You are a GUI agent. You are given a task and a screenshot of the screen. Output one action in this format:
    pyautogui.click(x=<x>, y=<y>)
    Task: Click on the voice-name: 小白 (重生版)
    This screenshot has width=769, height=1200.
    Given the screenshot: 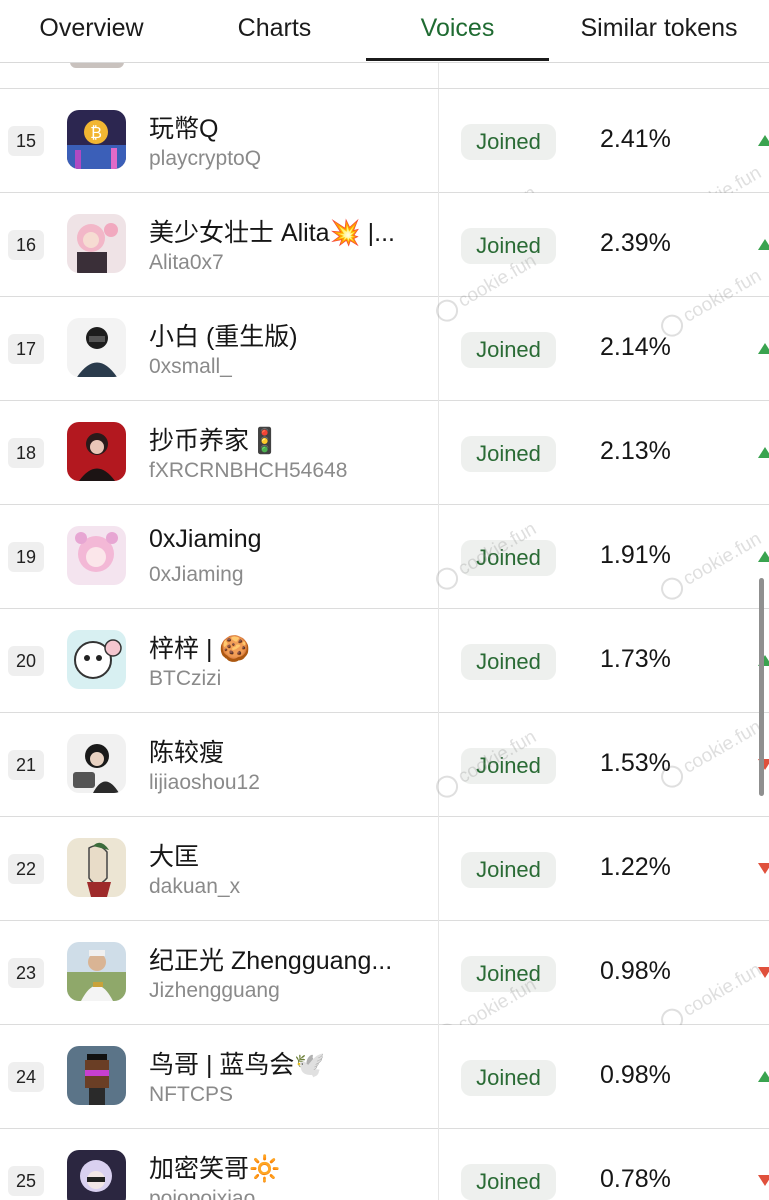 What is the action you would take?
    pyautogui.click(x=286, y=335)
    